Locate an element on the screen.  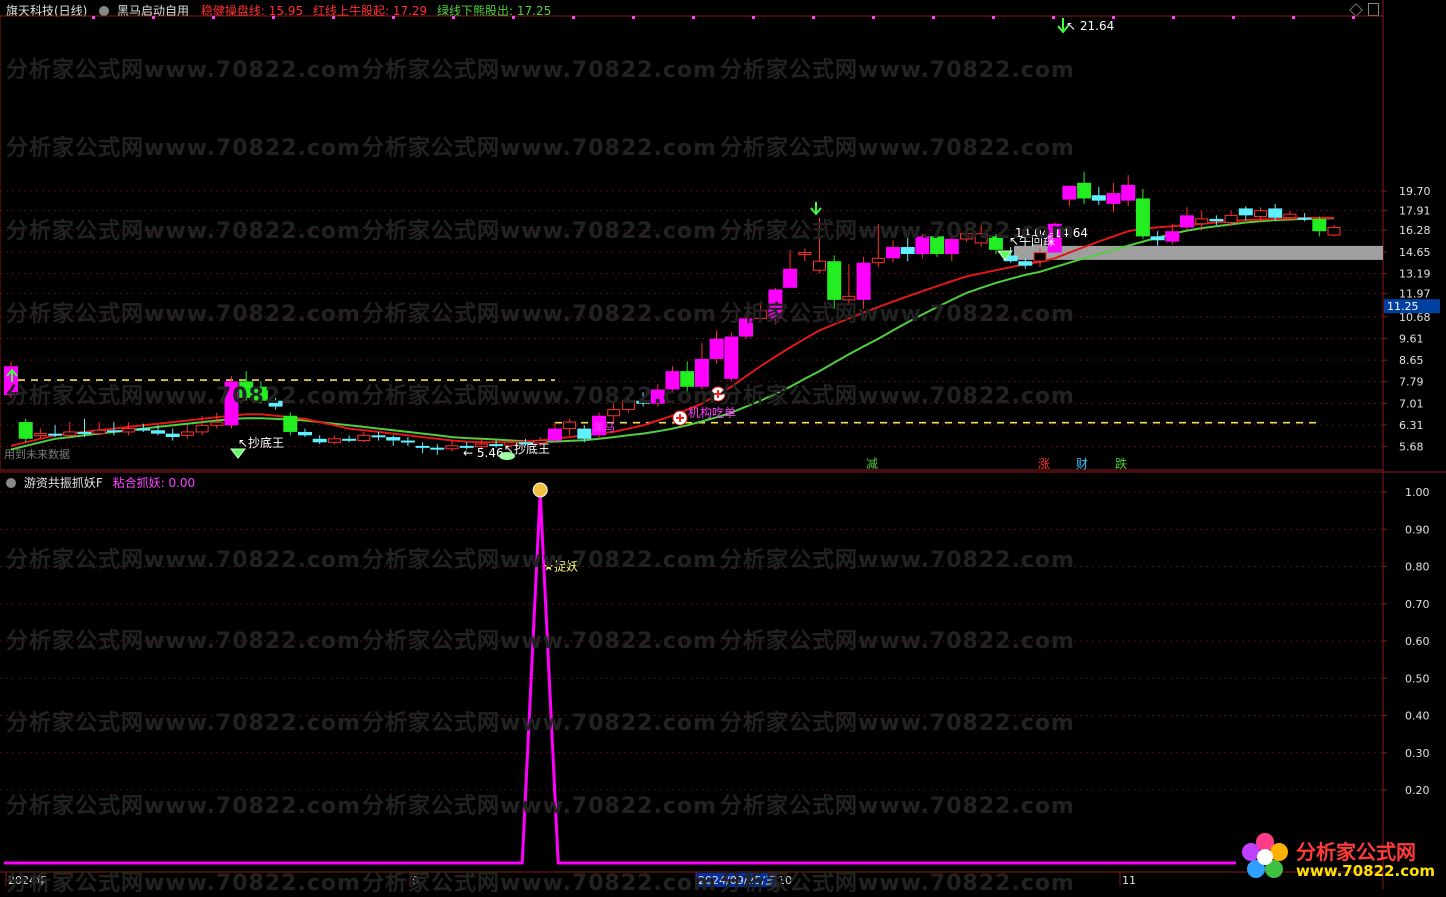
current-price-label: 11.25 is located at coordinates (1403, 306).